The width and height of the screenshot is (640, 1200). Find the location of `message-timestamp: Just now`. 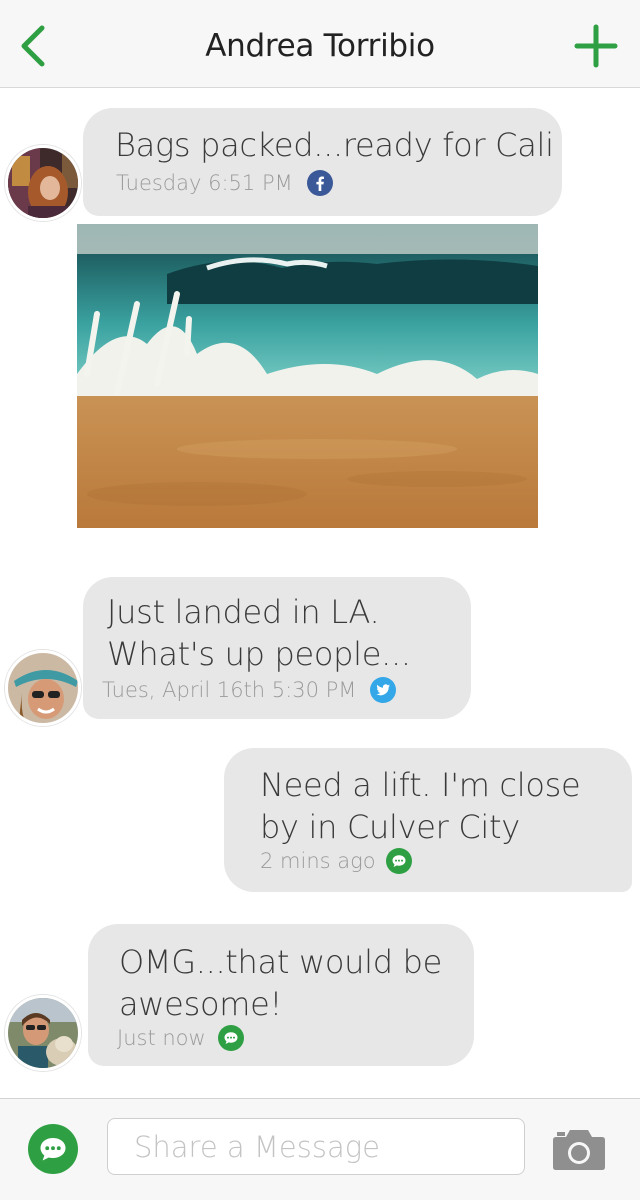

message-timestamp: Just now is located at coordinates (161, 1038).